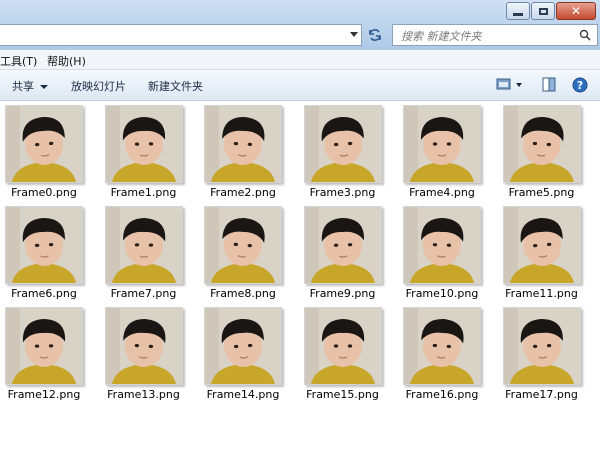 The width and height of the screenshot is (600, 454). What do you see at coordinates (23, 86) in the screenshot?
I see `share-label: 共享` at bounding box center [23, 86].